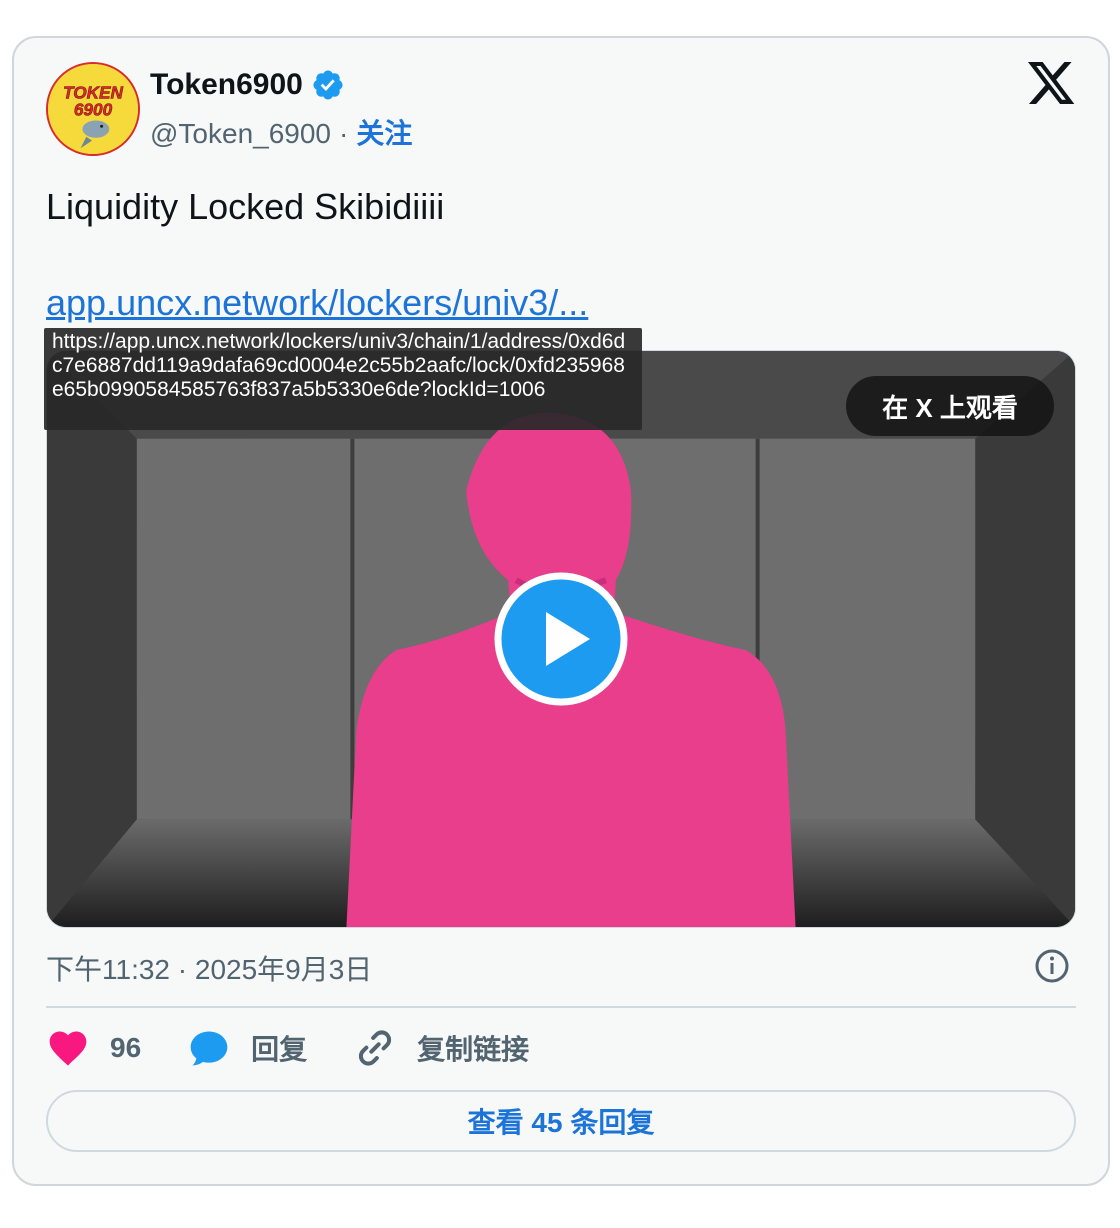 The image size is (1120, 1228). I want to click on avatar: TOKEN 6900, so click(93, 109).